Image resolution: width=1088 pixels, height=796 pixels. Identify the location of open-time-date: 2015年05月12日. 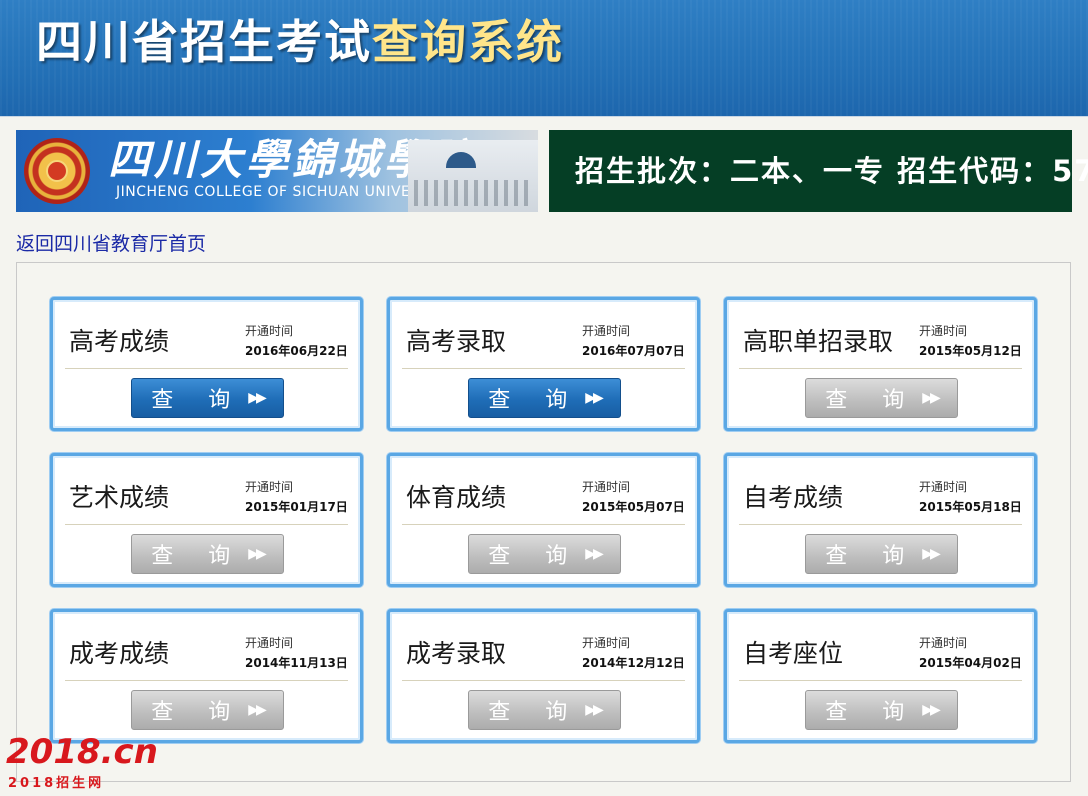
(970, 351).